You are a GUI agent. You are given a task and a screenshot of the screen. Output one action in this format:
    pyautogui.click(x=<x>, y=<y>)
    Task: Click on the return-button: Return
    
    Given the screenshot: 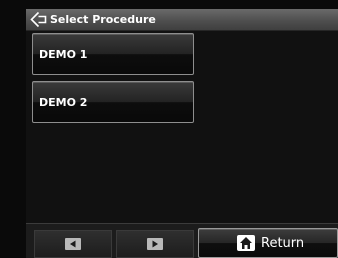 What is the action you would take?
    pyautogui.click(x=268, y=243)
    